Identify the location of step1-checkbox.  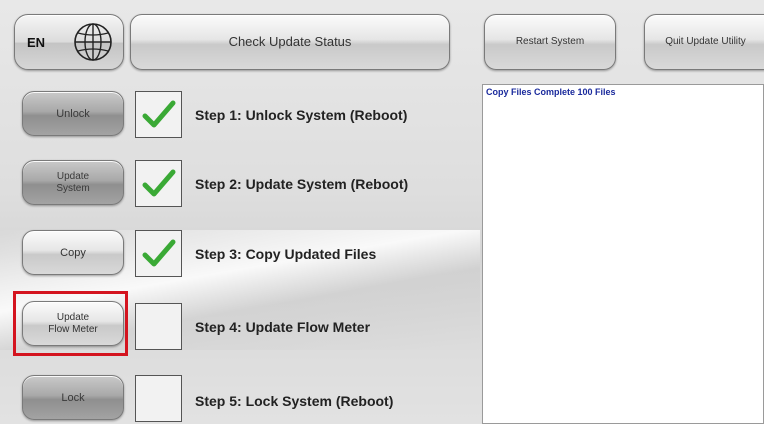
(158, 114).